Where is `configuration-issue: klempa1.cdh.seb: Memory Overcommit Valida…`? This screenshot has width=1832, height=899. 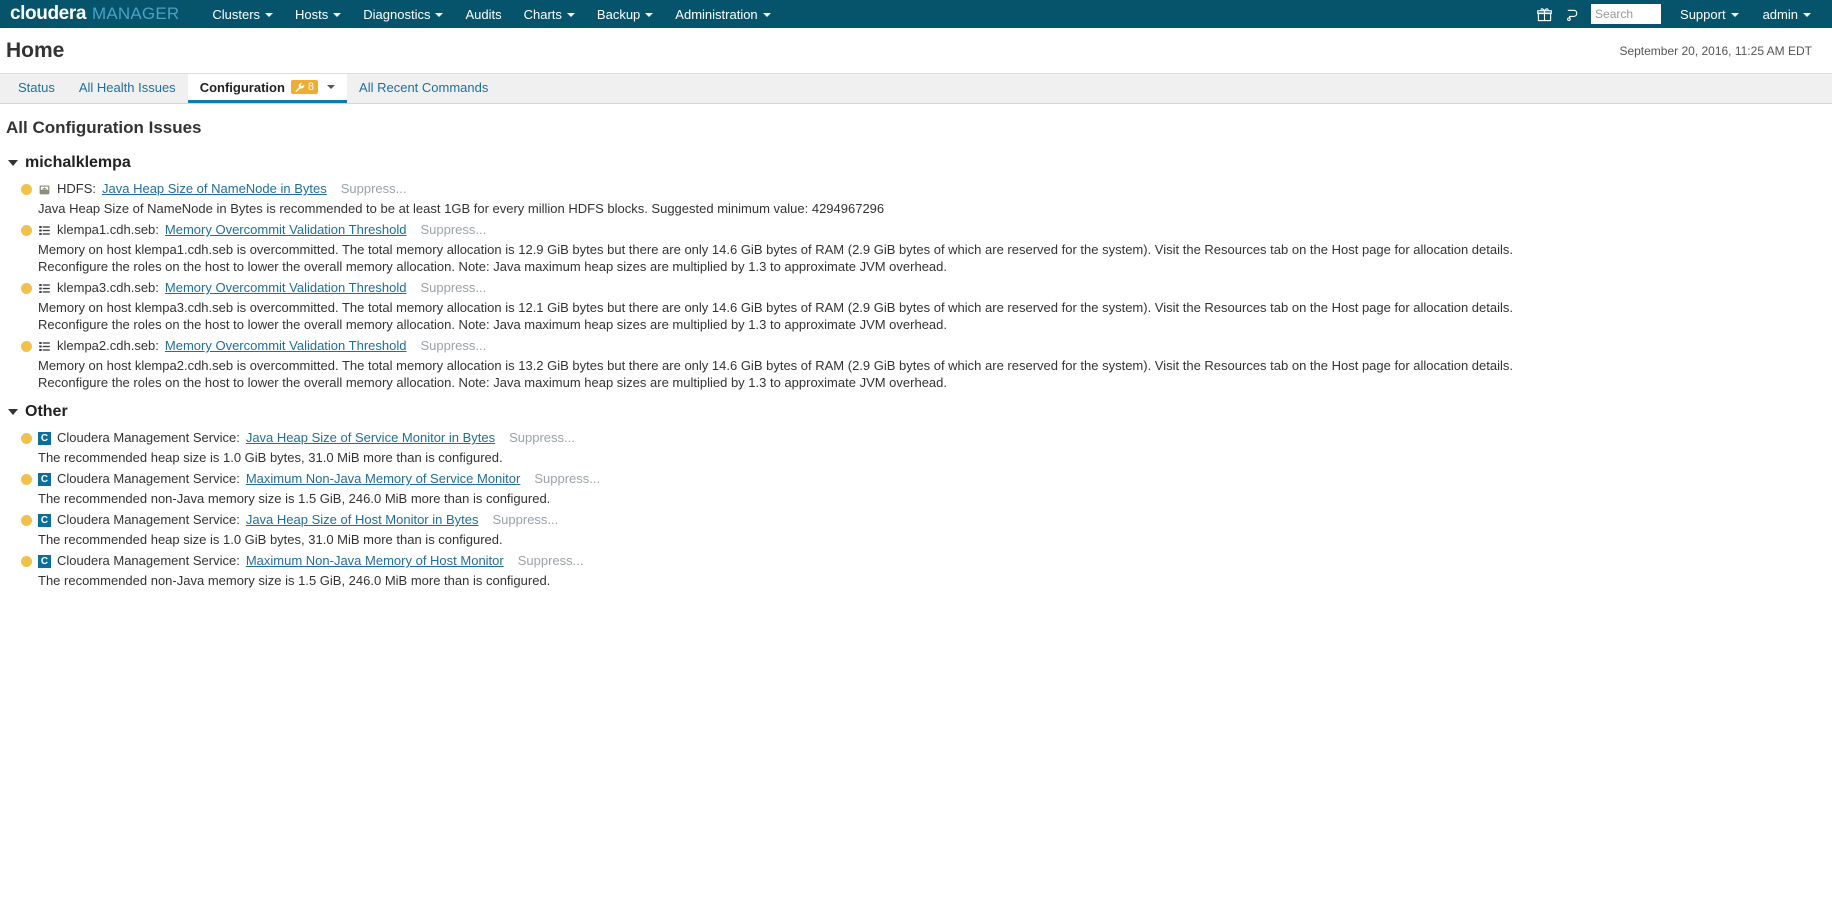 configuration-issue: klempa1.cdh.seb: Memory Overcommit Valida… is located at coordinates (916, 247).